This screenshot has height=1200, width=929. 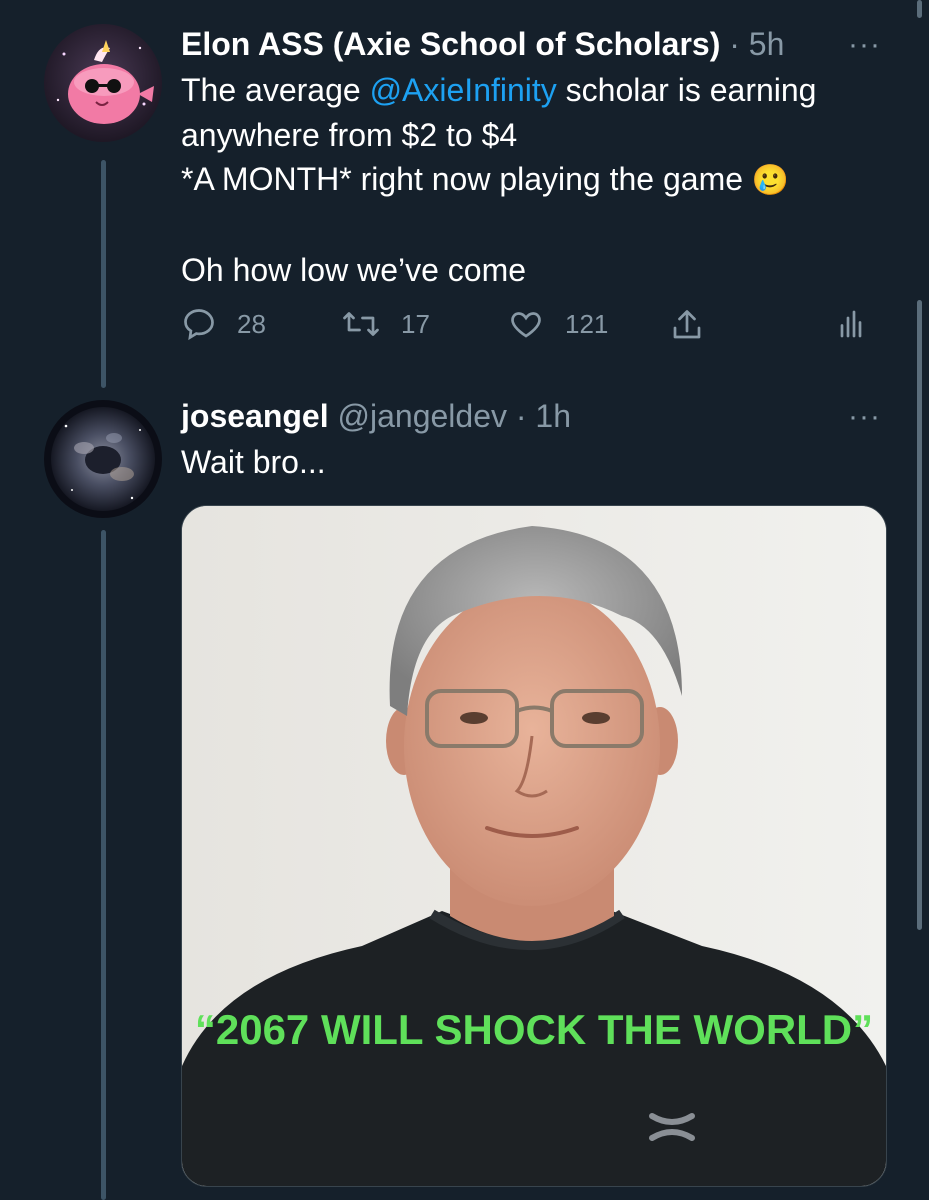 I want to click on scrollbar, so click(x=919, y=9).